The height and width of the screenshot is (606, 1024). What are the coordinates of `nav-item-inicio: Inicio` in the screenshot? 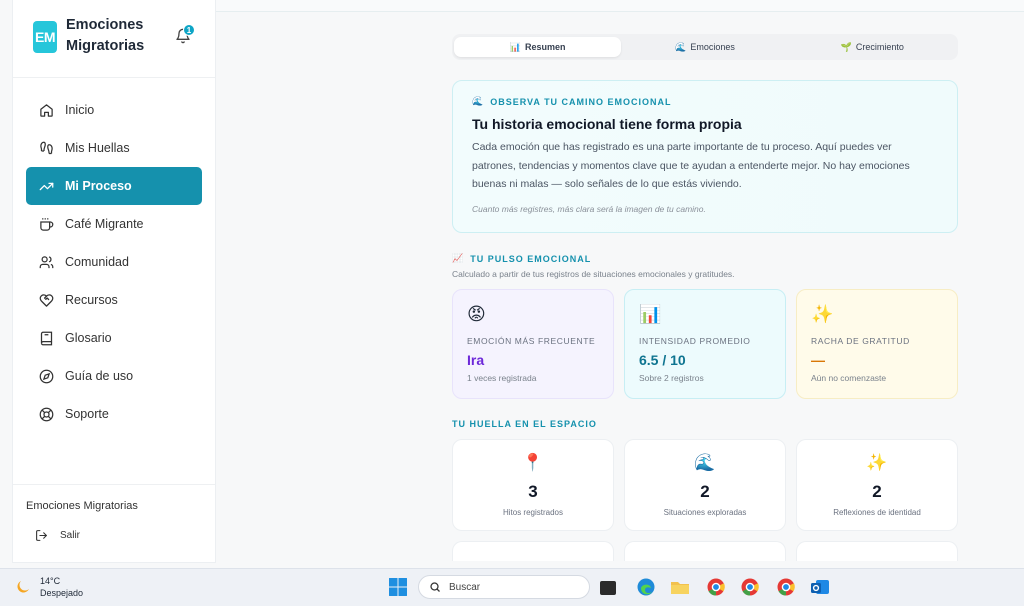 It's located at (114, 110).